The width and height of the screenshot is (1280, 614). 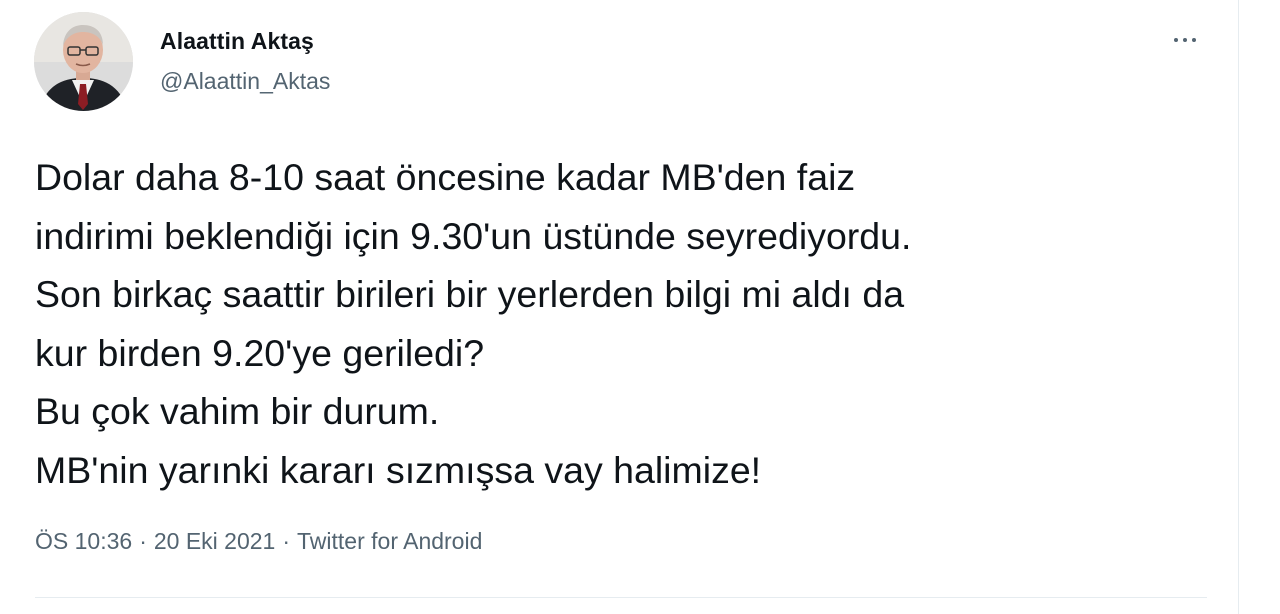 What do you see at coordinates (1176, 40) in the screenshot?
I see `more-horizontal-icon` at bounding box center [1176, 40].